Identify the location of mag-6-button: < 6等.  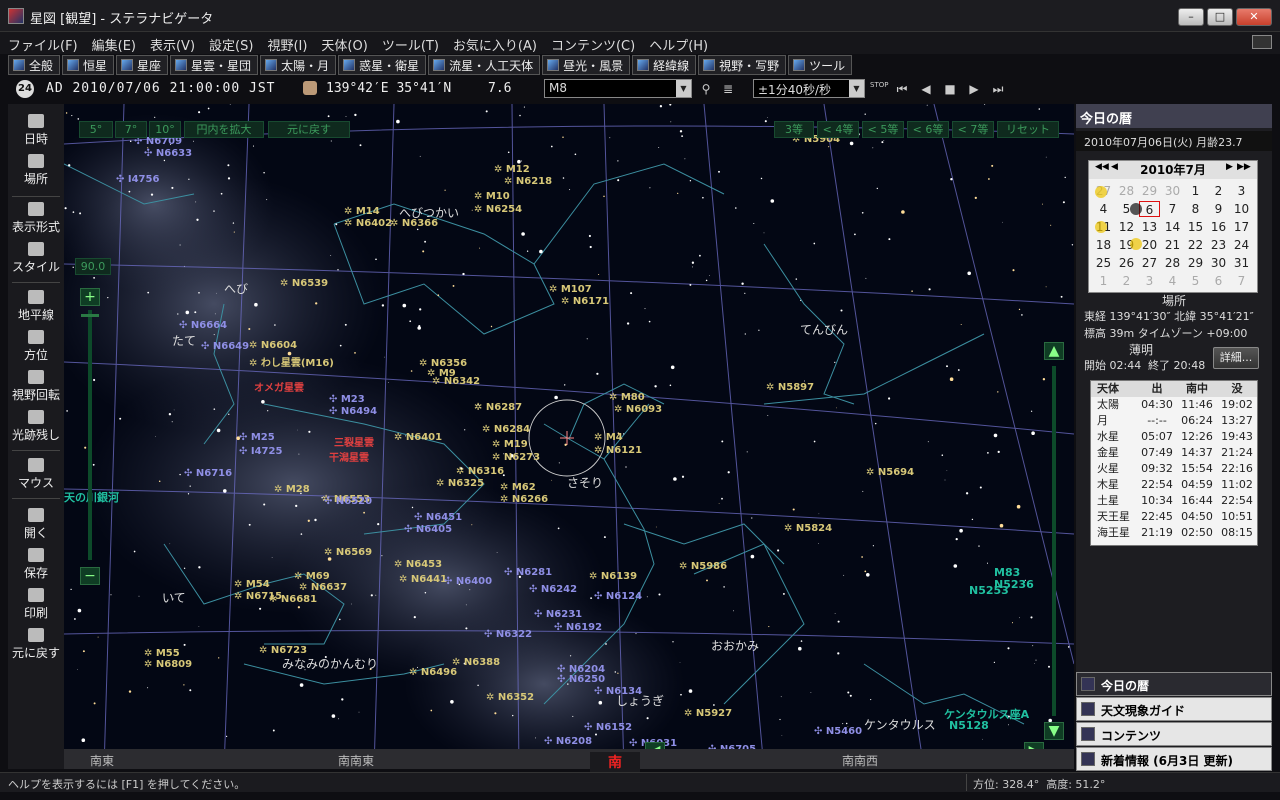
(928, 129).